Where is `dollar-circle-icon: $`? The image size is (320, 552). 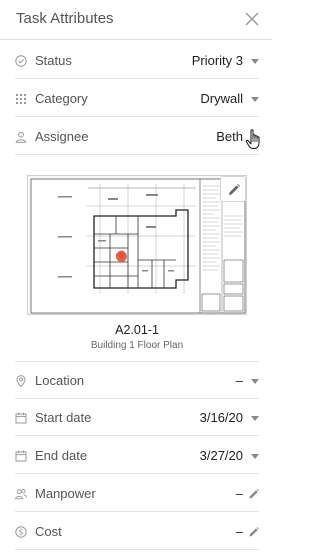
dollar-circle-icon: $ is located at coordinates (21, 532).